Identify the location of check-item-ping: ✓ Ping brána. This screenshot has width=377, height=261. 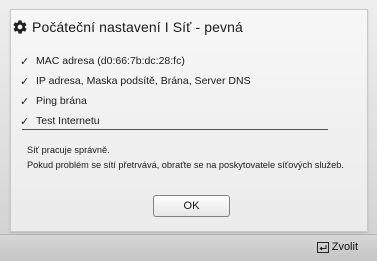
(185, 101).